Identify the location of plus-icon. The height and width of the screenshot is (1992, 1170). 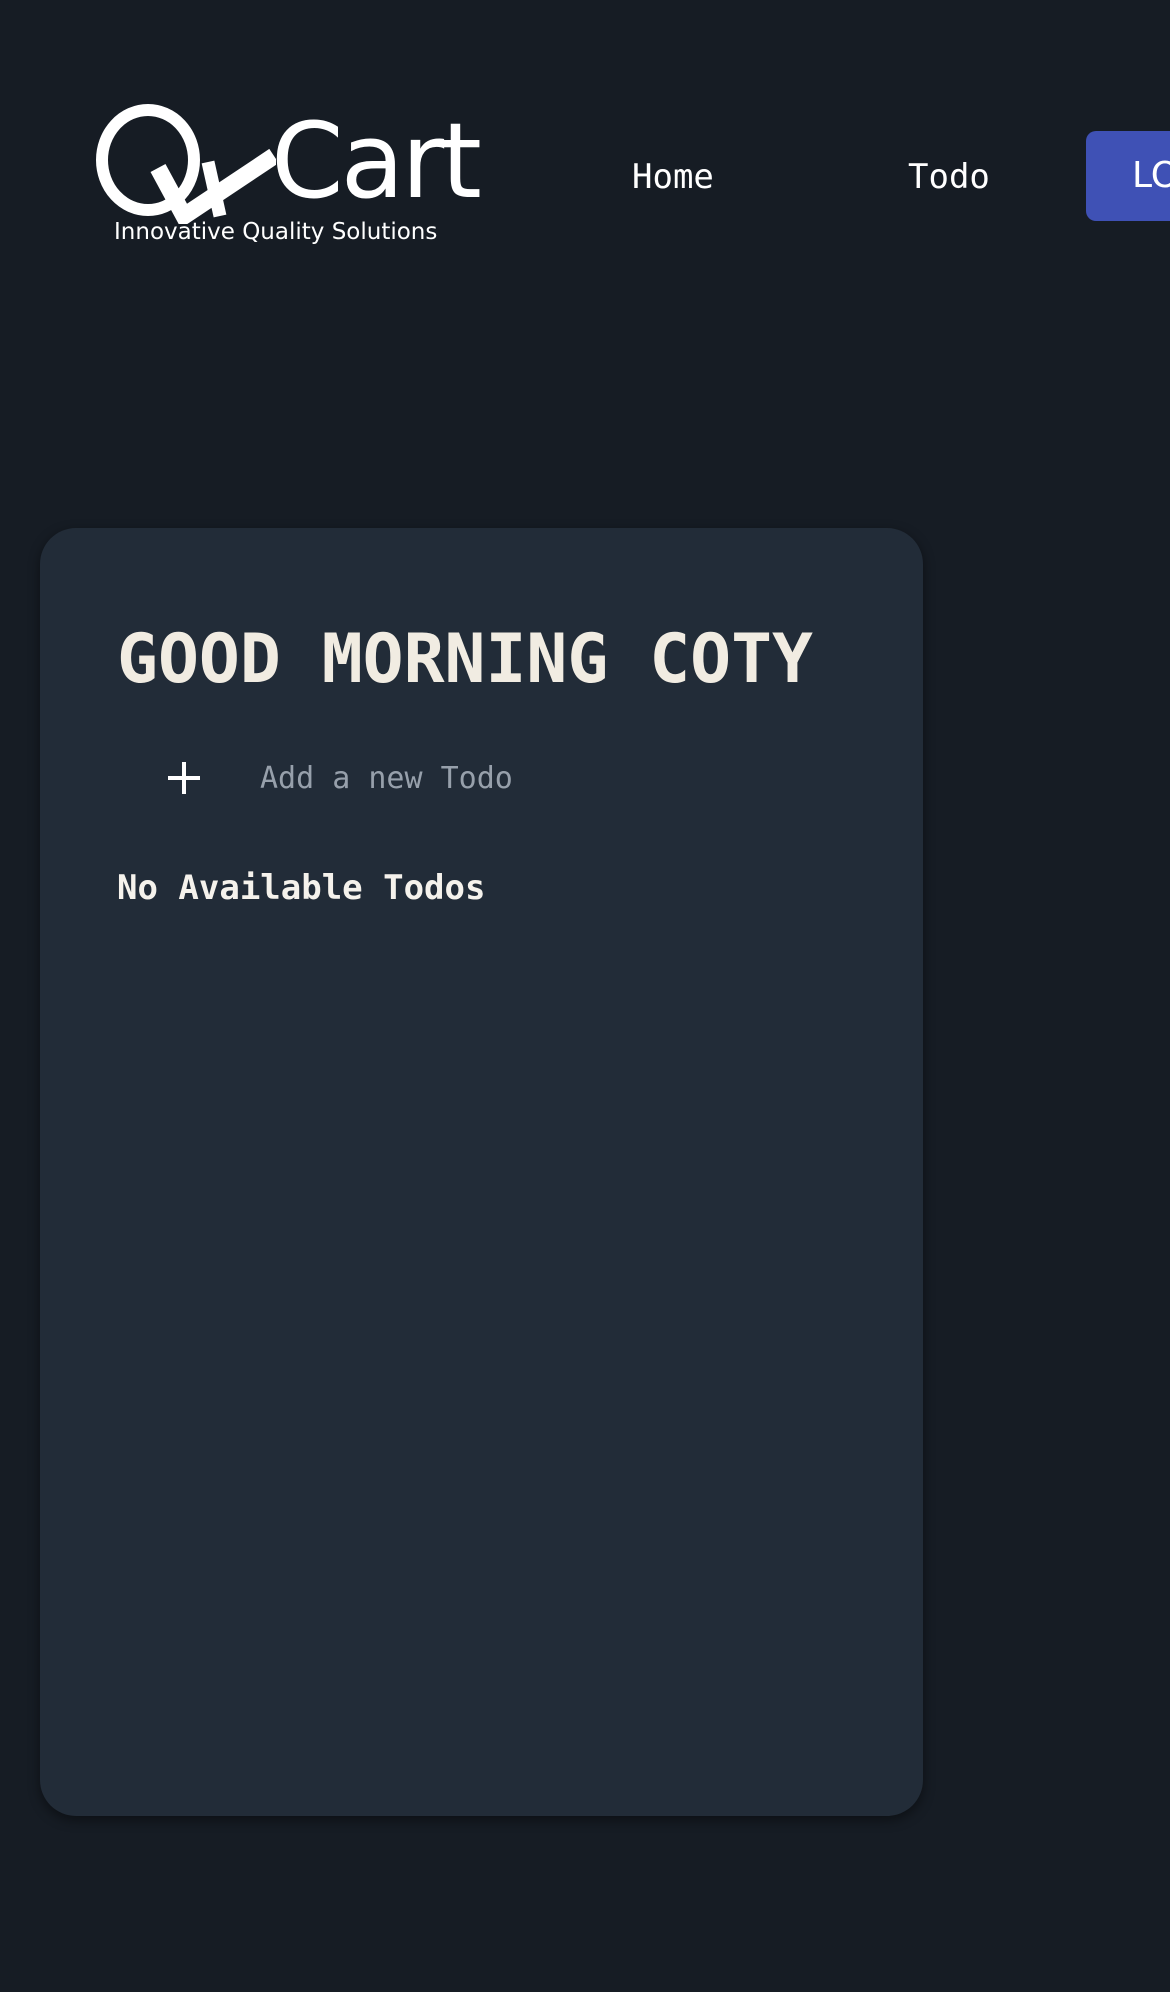
(184, 778).